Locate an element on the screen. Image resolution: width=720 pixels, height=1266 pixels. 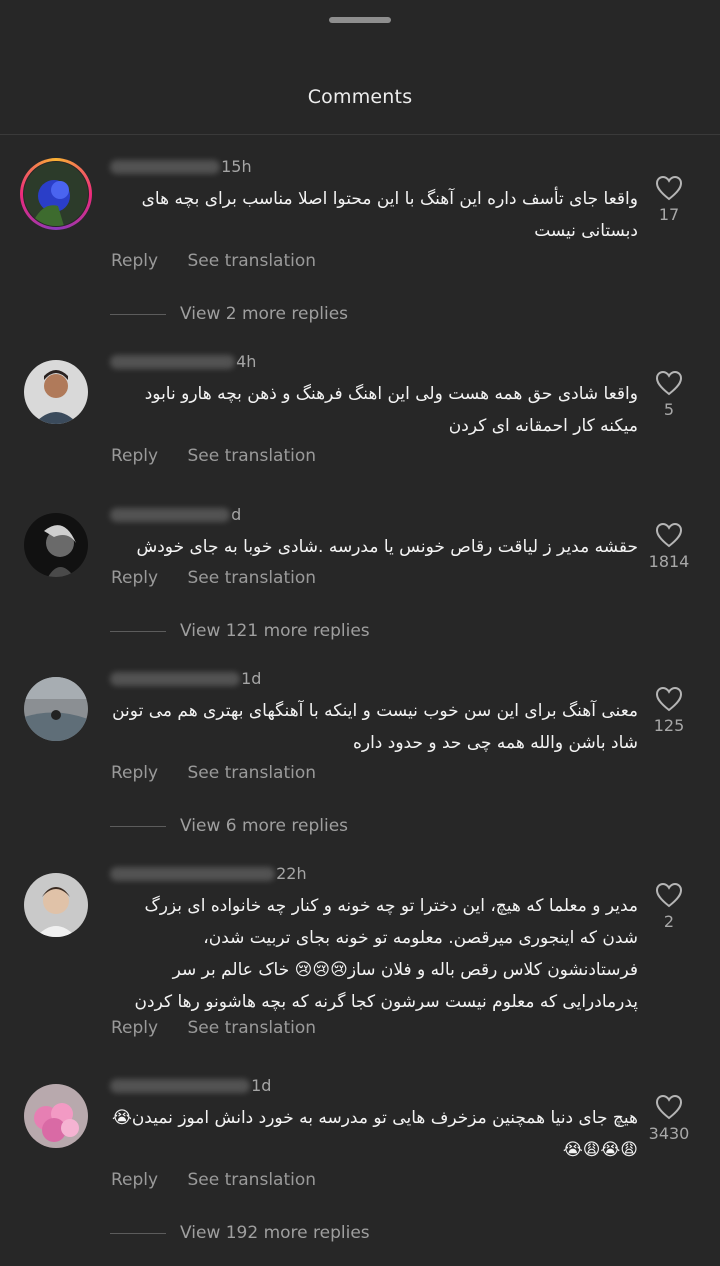
like-control: 17 is located at coordinates (669, 199).